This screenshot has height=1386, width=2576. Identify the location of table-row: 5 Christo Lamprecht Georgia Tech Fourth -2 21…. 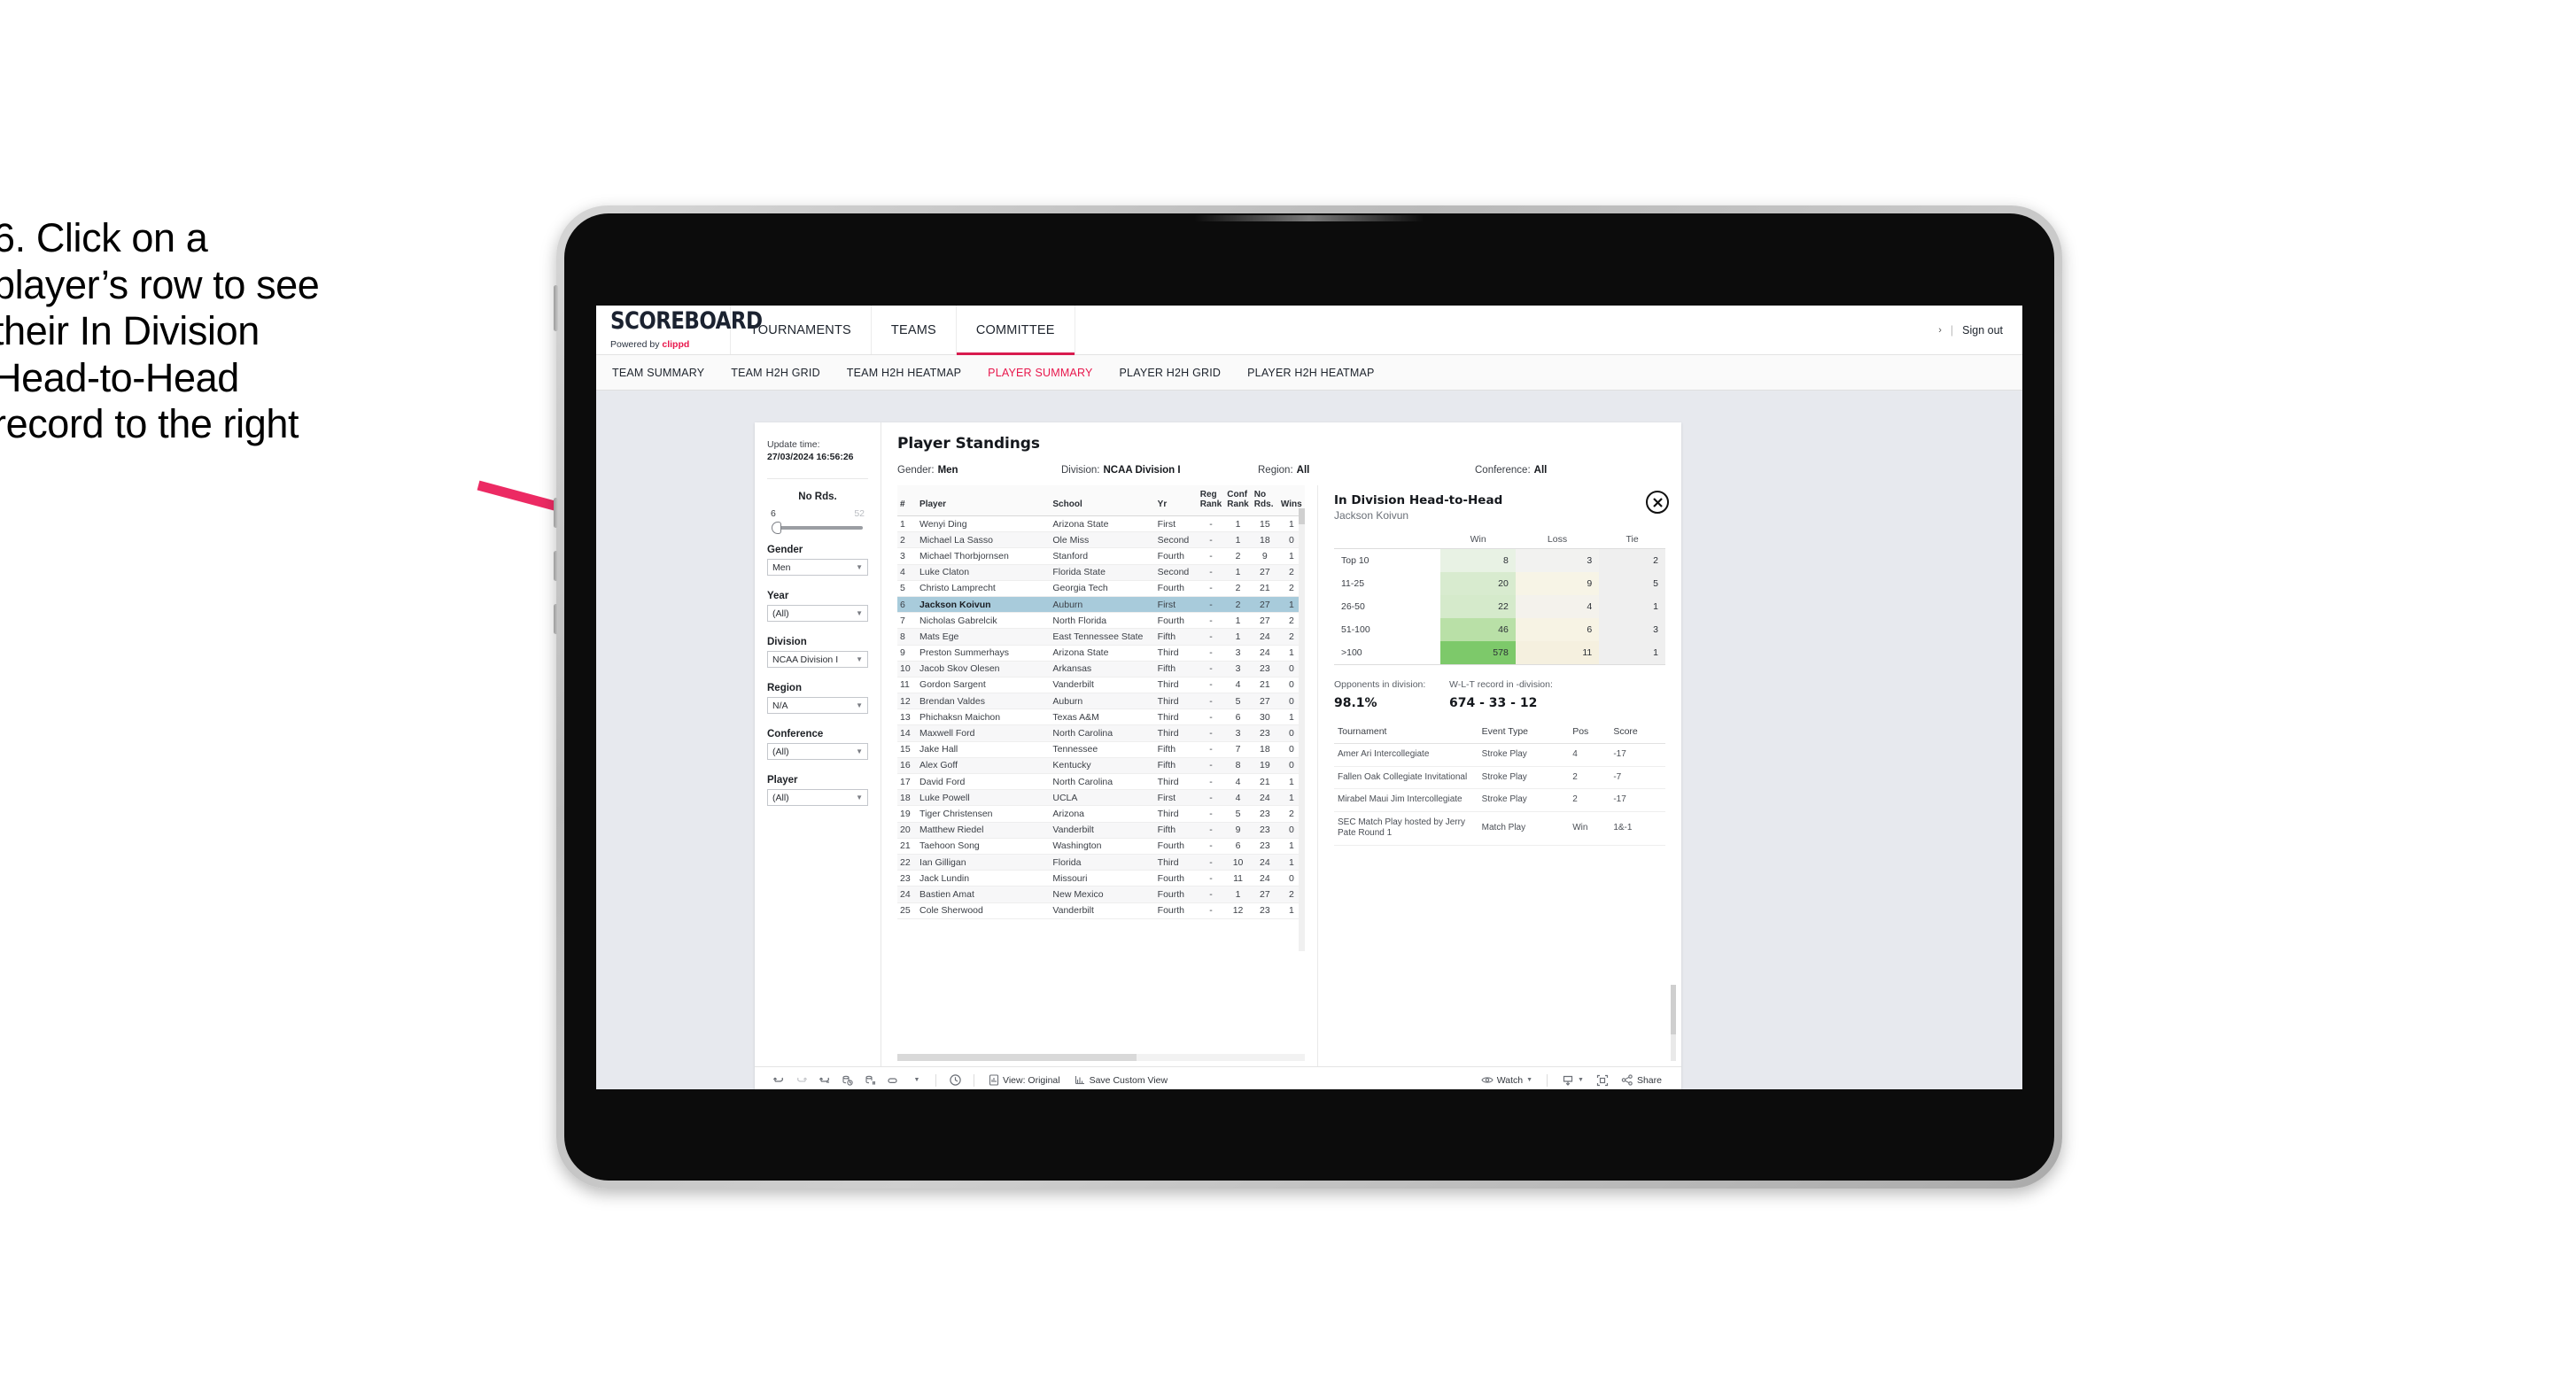
(1101, 588).